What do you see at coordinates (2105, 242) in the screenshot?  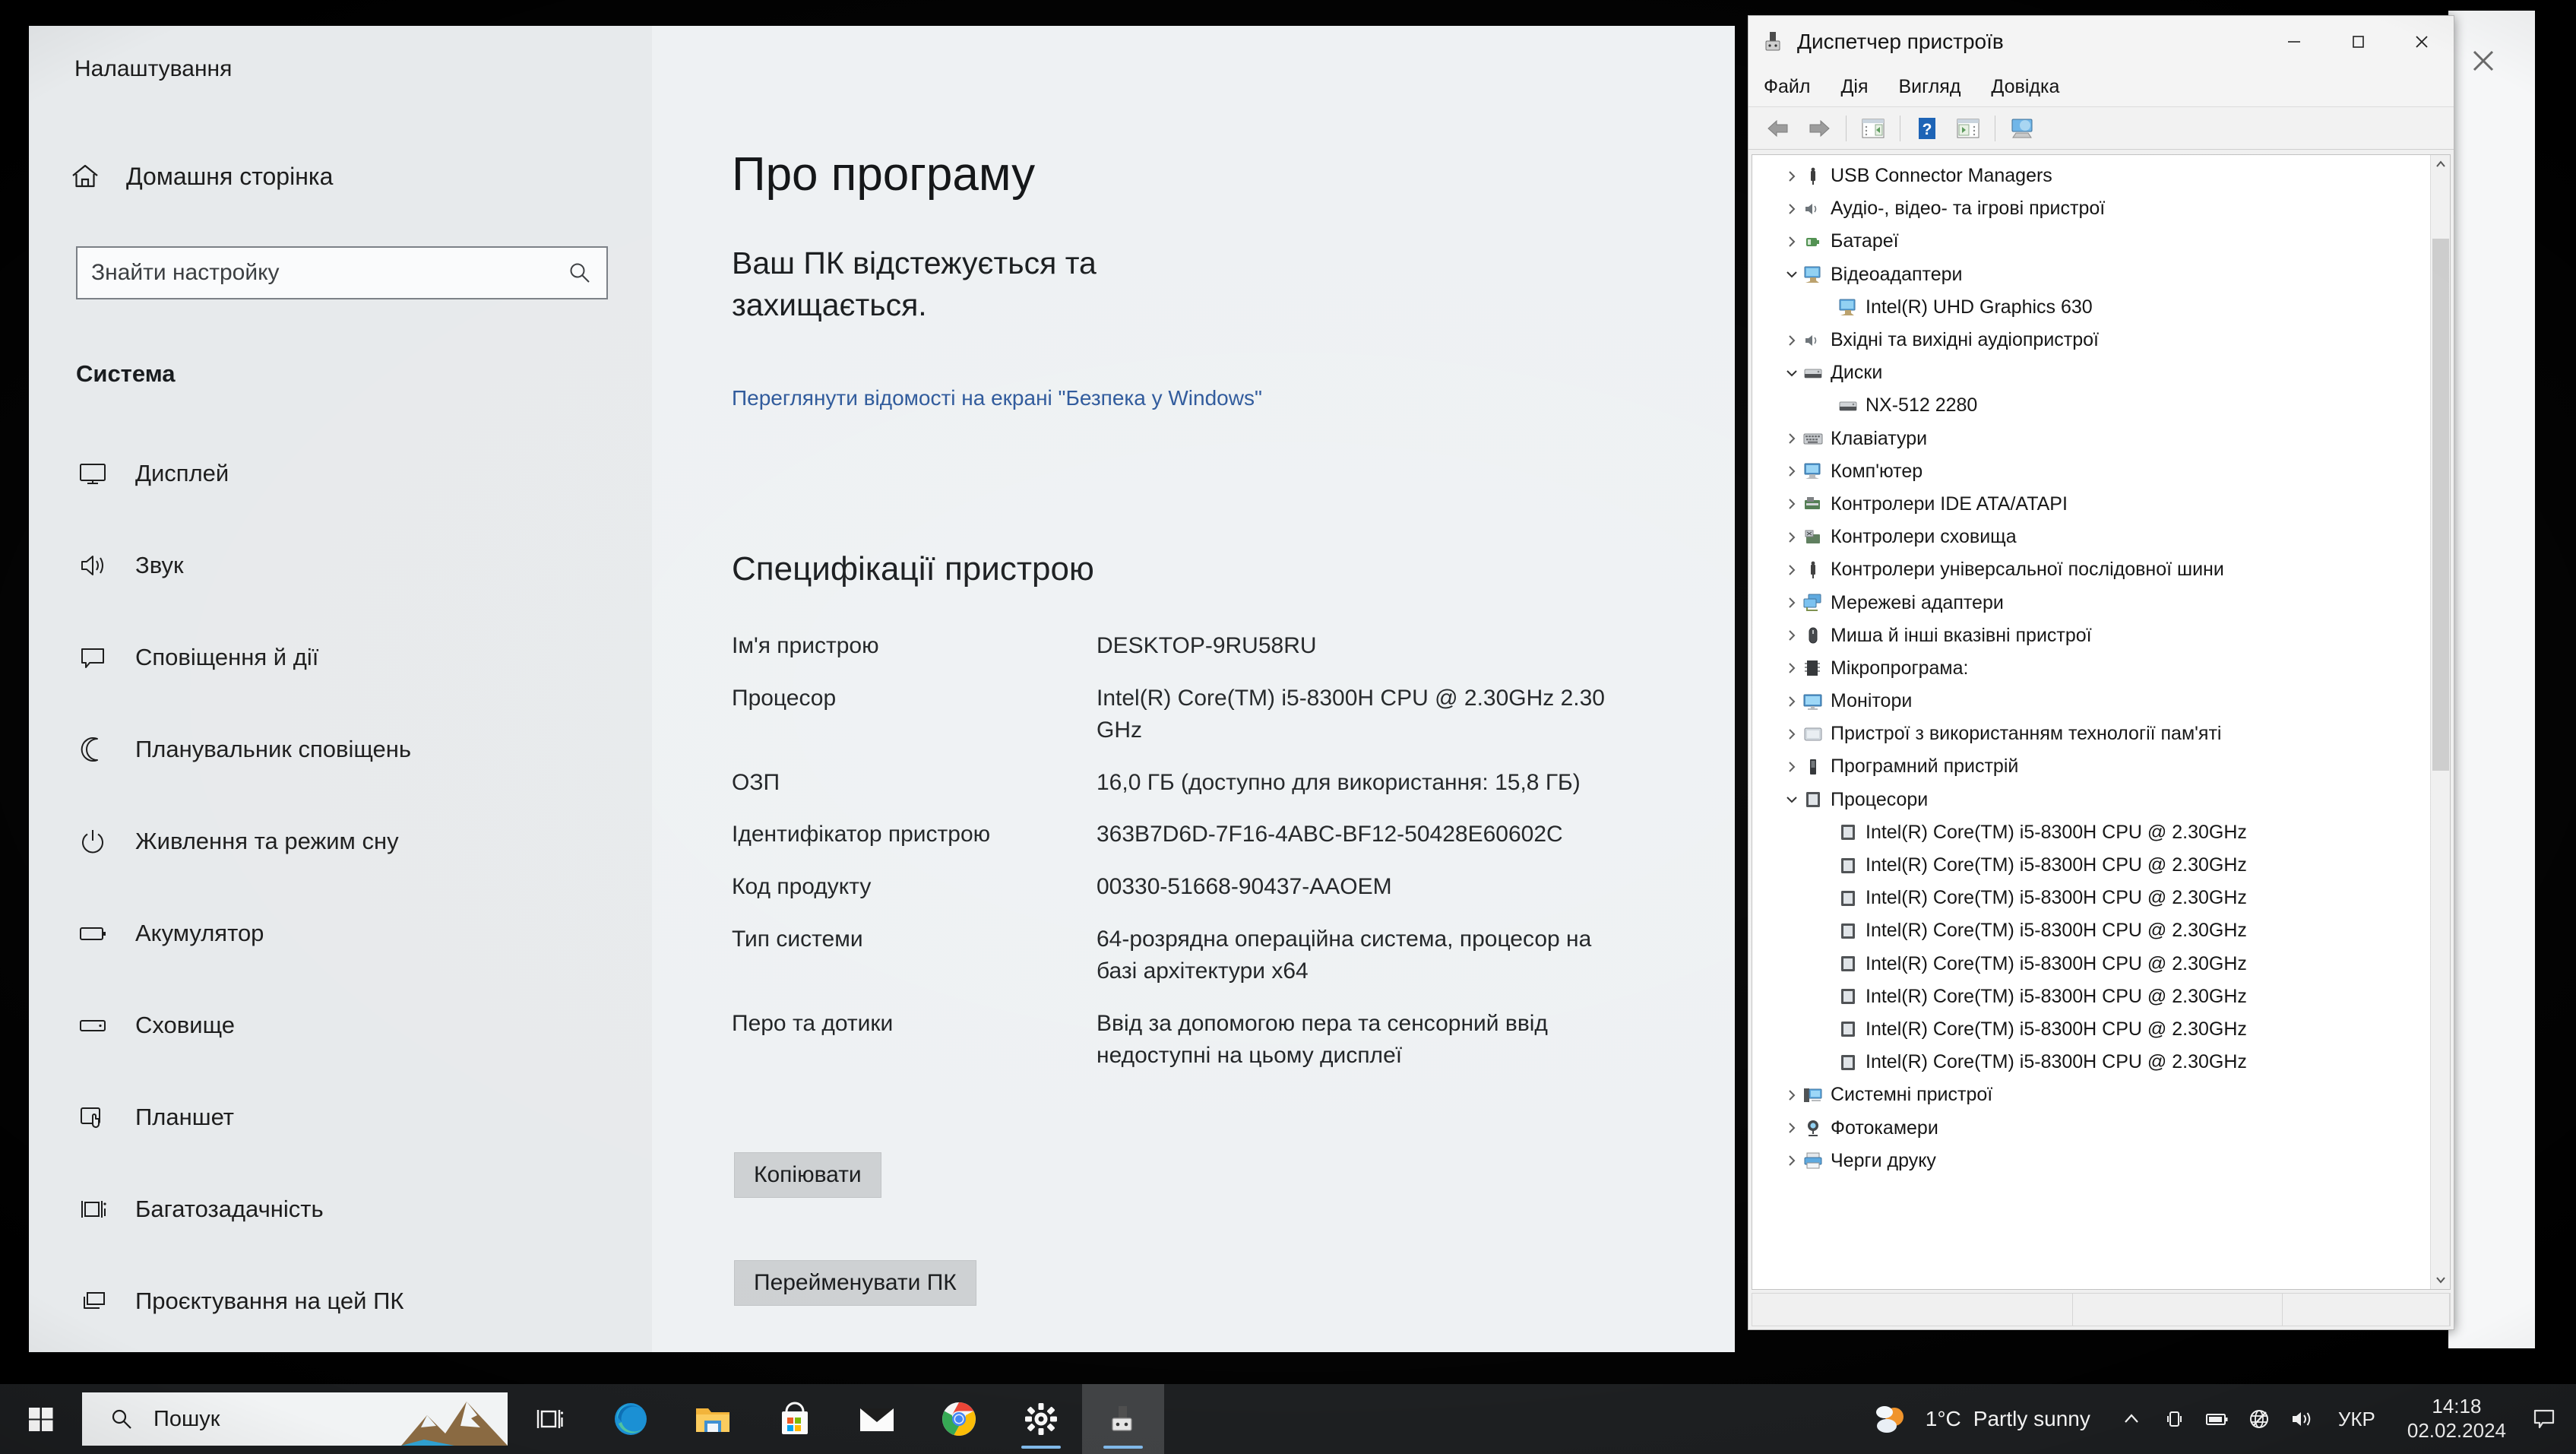 I see `device-tree-item: Батареї` at bounding box center [2105, 242].